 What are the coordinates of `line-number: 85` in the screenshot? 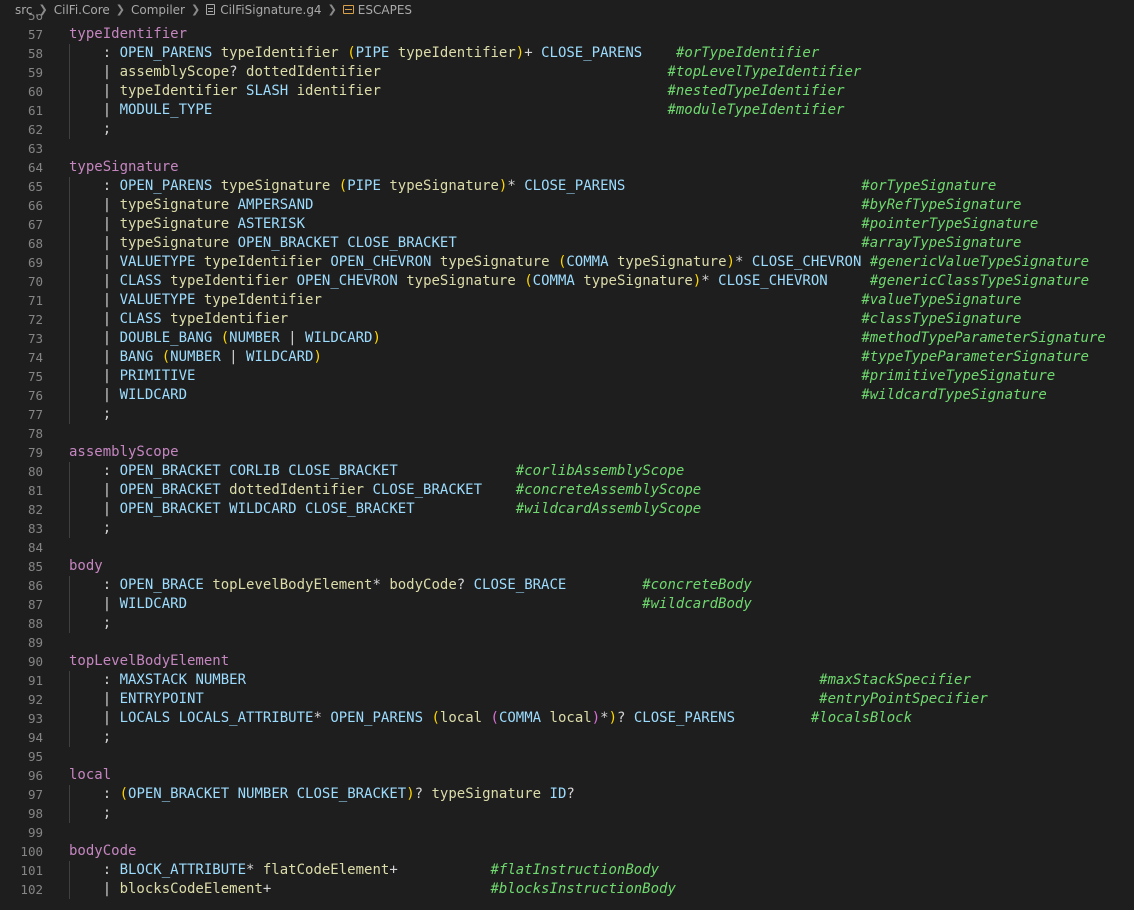 It's located at (35, 566).